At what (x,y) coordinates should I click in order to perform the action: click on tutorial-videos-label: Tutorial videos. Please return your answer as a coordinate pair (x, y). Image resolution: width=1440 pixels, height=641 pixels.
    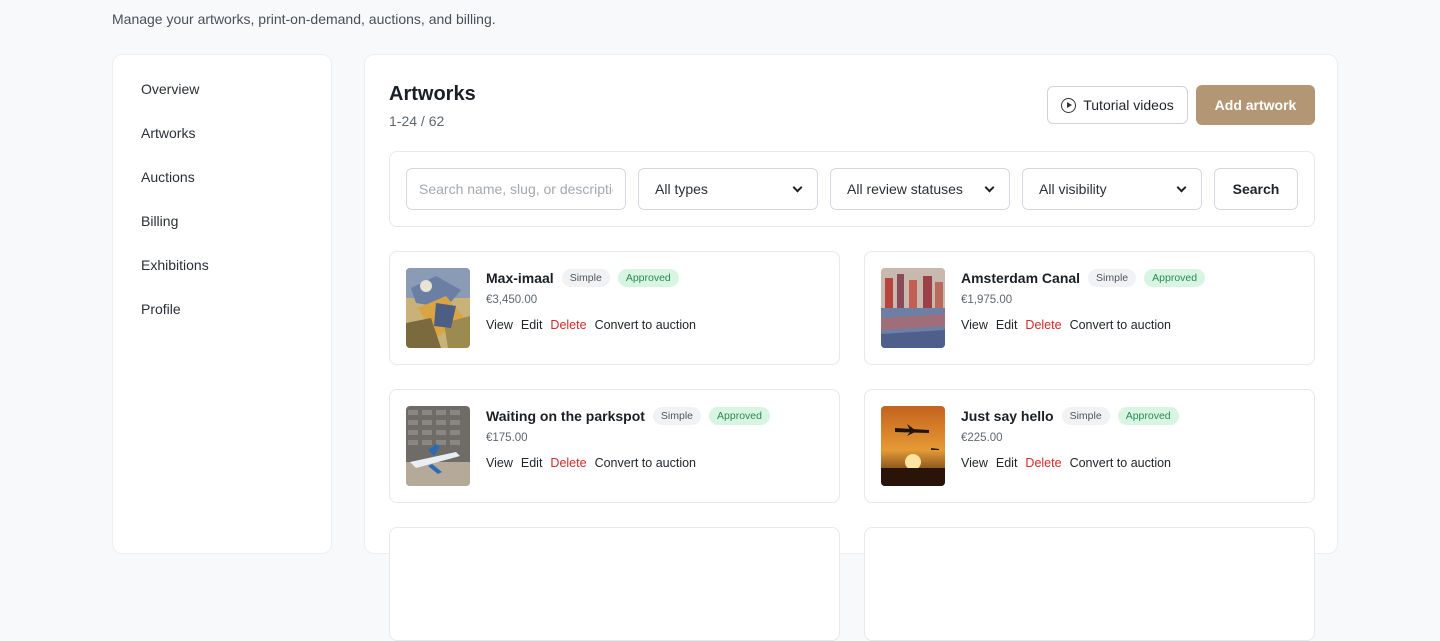
    Looking at the image, I should click on (1128, 105).